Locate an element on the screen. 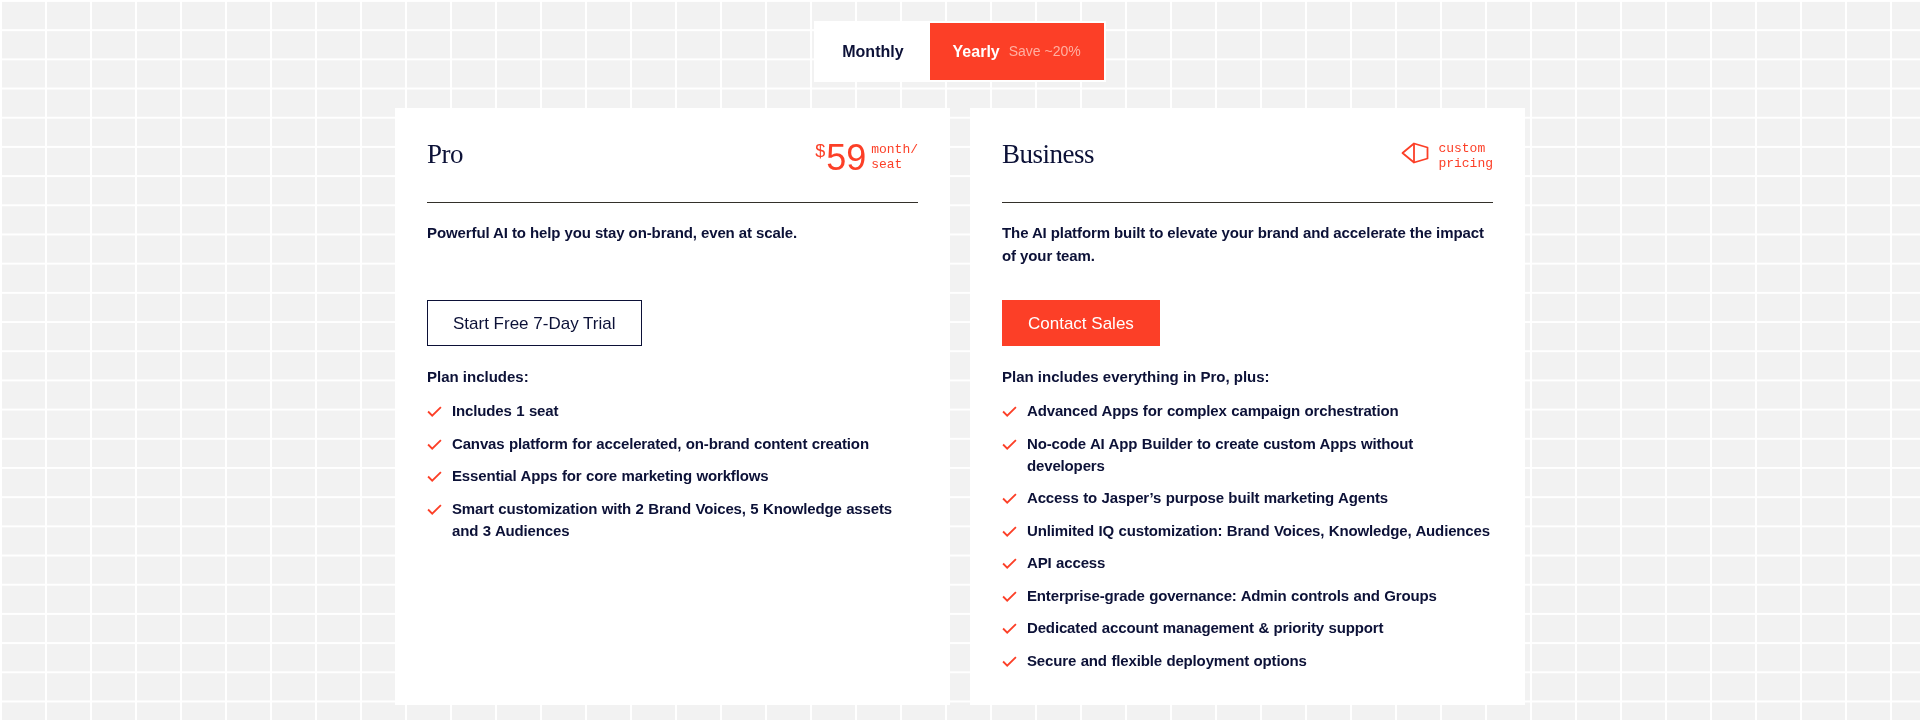 Image resolution: width=1920 pixels, height=720 pixels. feature-text: Enterprise-grade governance: Admin controls and Groups is located at coordinates (1232, 595).